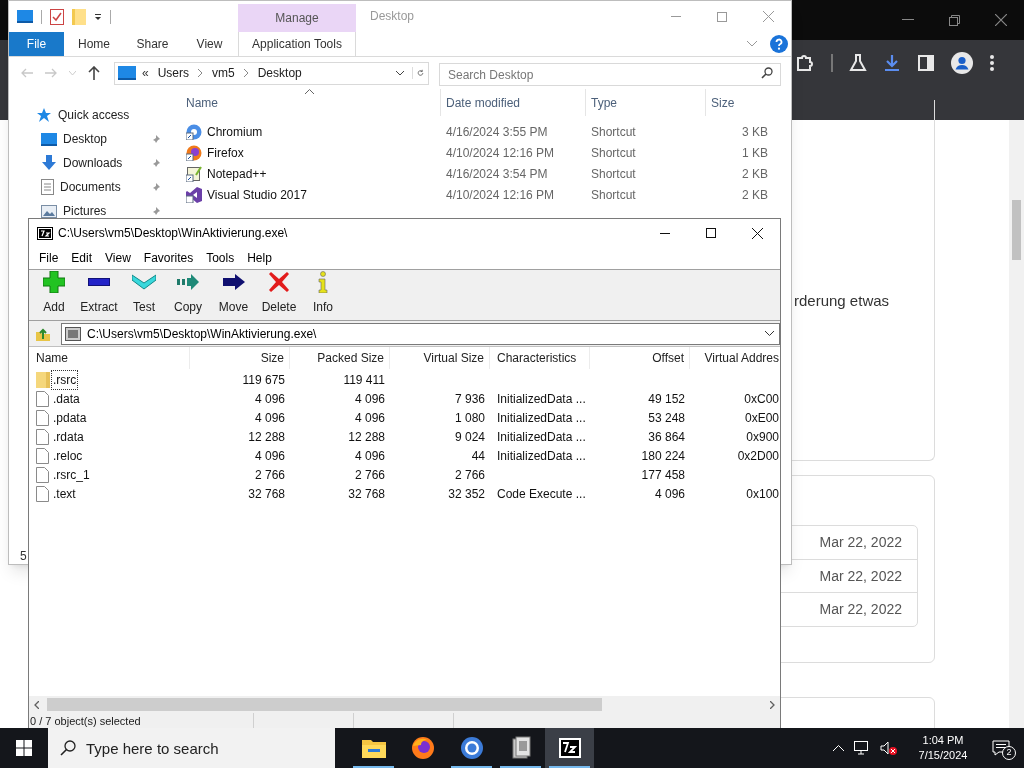  I want to click on toolbar-button: Delete, so click(279, 295).